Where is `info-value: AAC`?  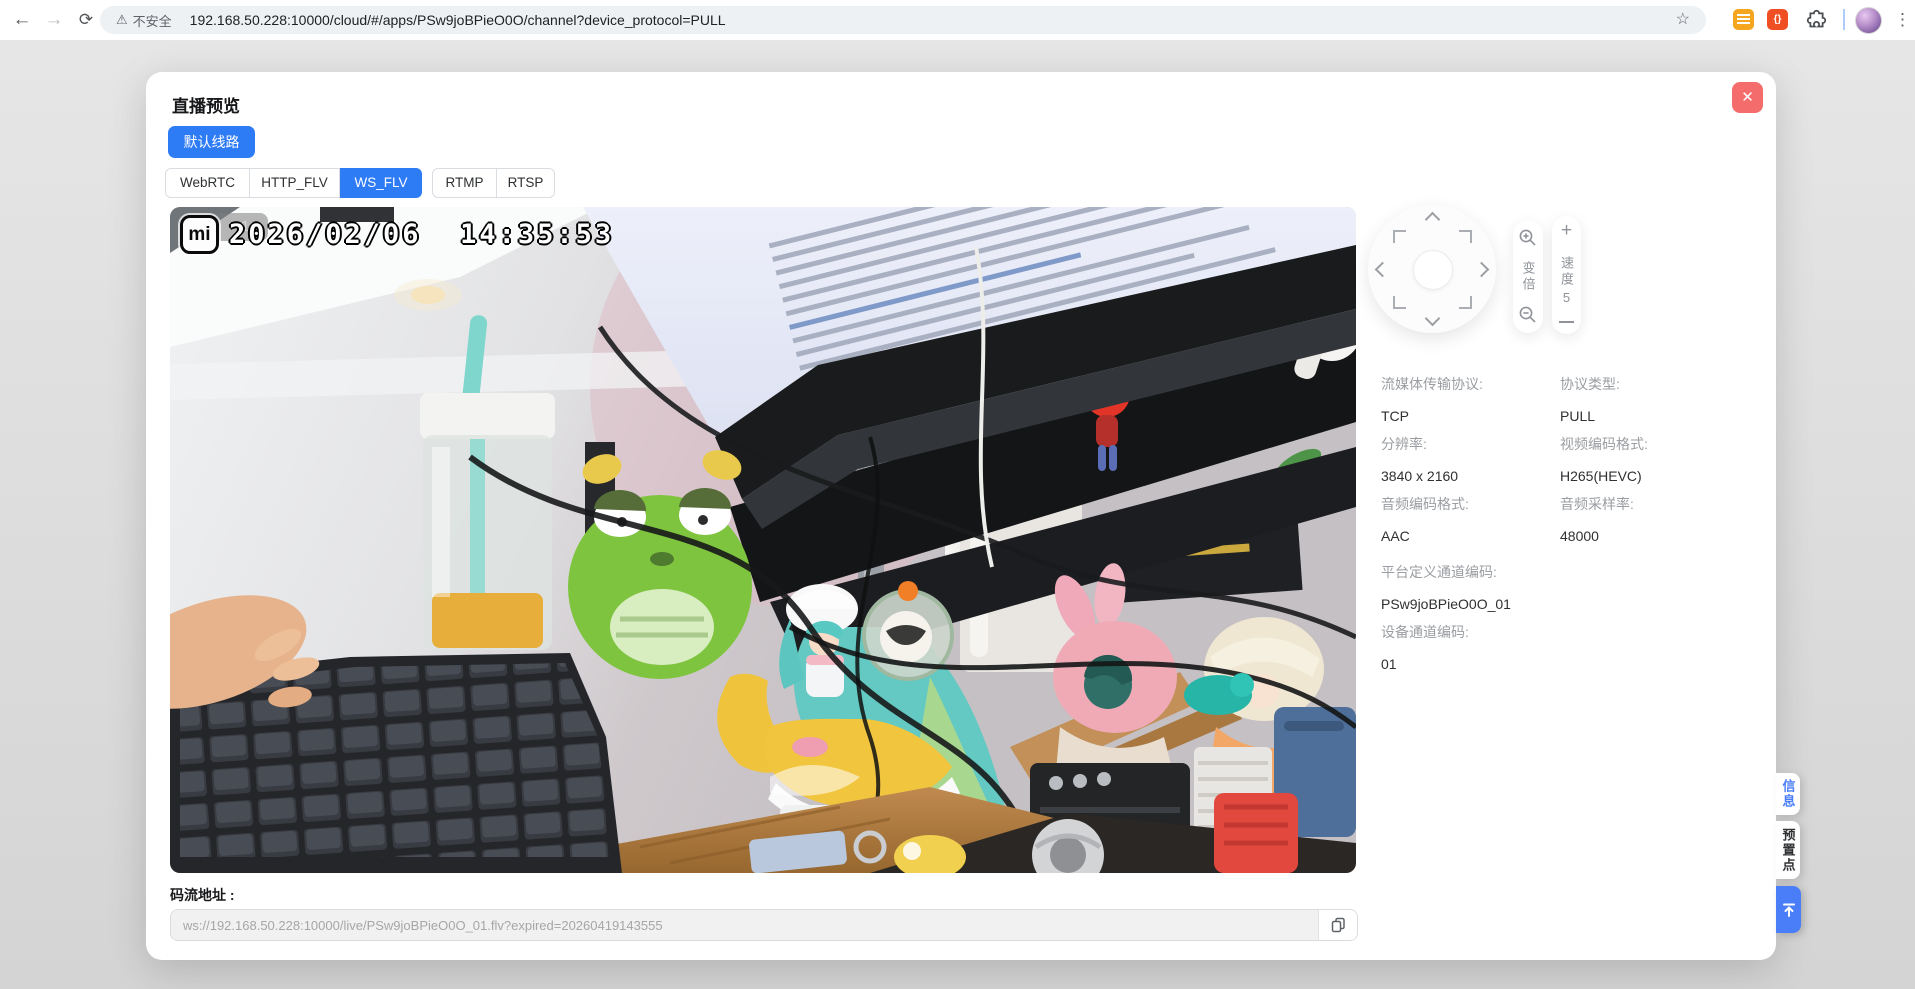 info-value: AAC is located at coordinates (1395, 536).